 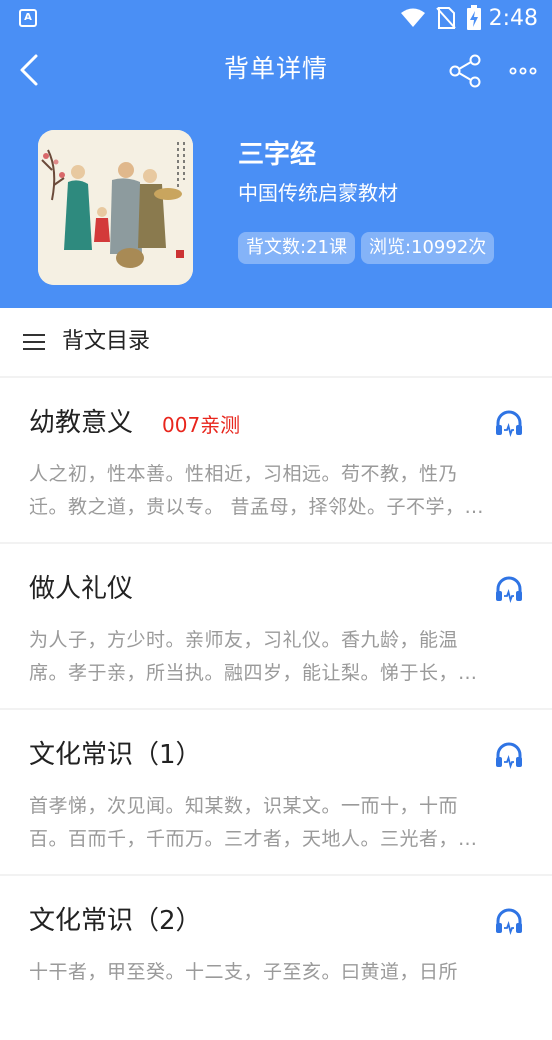 What do you see at coordinates (276, 342) in the screenshot?
I see `section-header: 背文目录` at bounding box center [276, 342].